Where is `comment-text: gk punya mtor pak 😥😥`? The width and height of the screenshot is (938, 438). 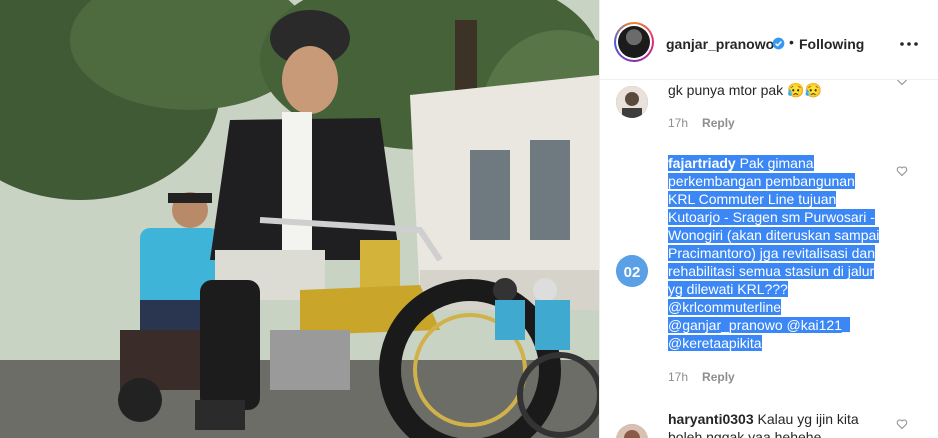 comment-text: gk punya mtor pak 😥😥 is located at coordinates (745, 90).